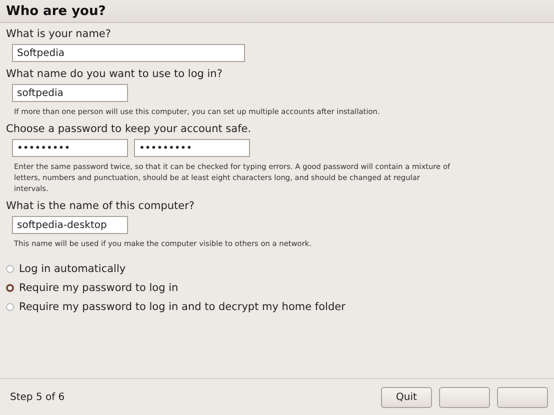 The width and height of the screenshot is (554, 415). What do you see at coordinates (70, 93) in the screenshot?
I see `input-field: softpedia` at bounding box center [70, 93].